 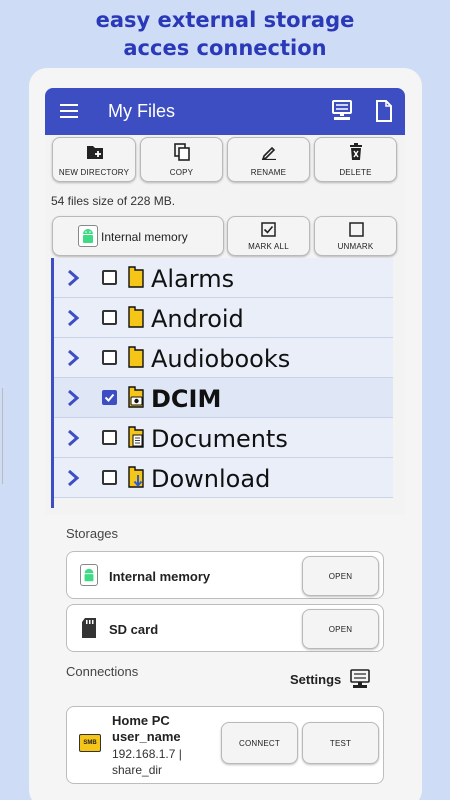 What do you see at coordinates (182, 152) in the screenshot?
I see `copy-icon` at bounding box center [182, 152].